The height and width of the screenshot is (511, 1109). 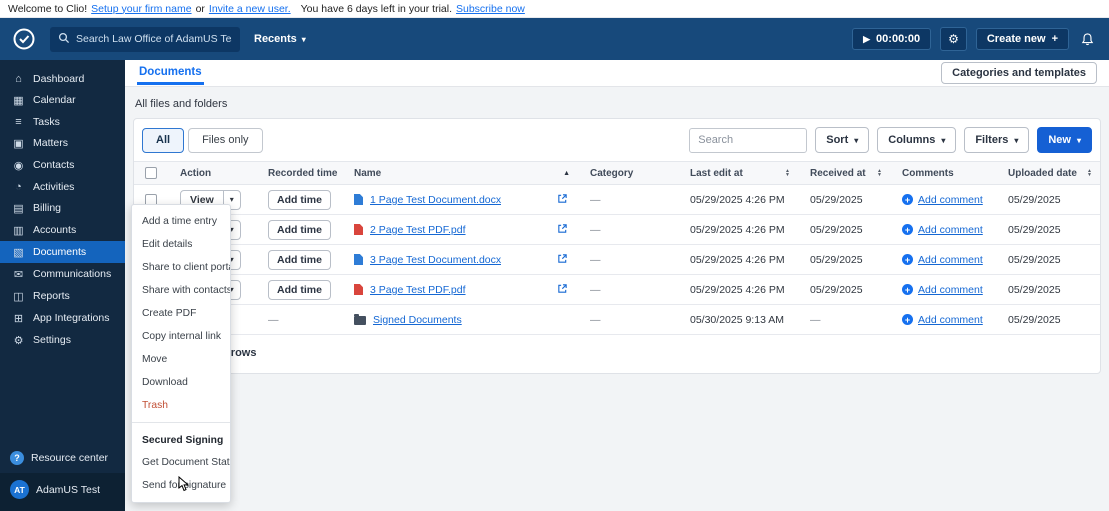 I want to click on category-cell: —, so click(x=595, y=259).